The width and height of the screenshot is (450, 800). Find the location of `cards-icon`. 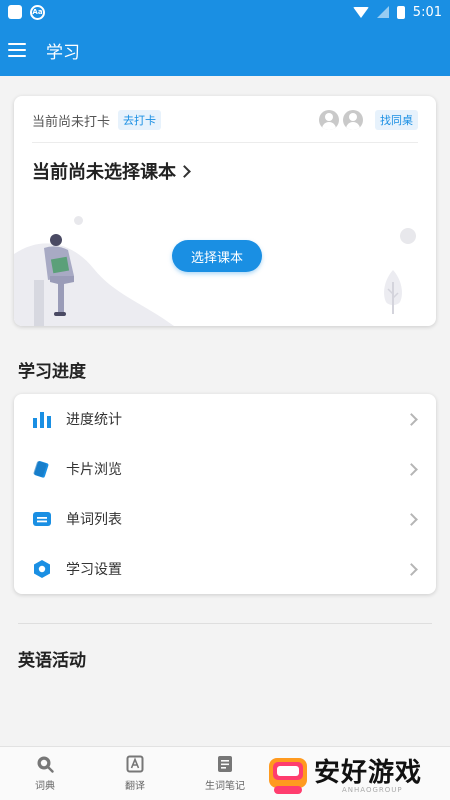

cards-icon is located at coordinates (42, 469).